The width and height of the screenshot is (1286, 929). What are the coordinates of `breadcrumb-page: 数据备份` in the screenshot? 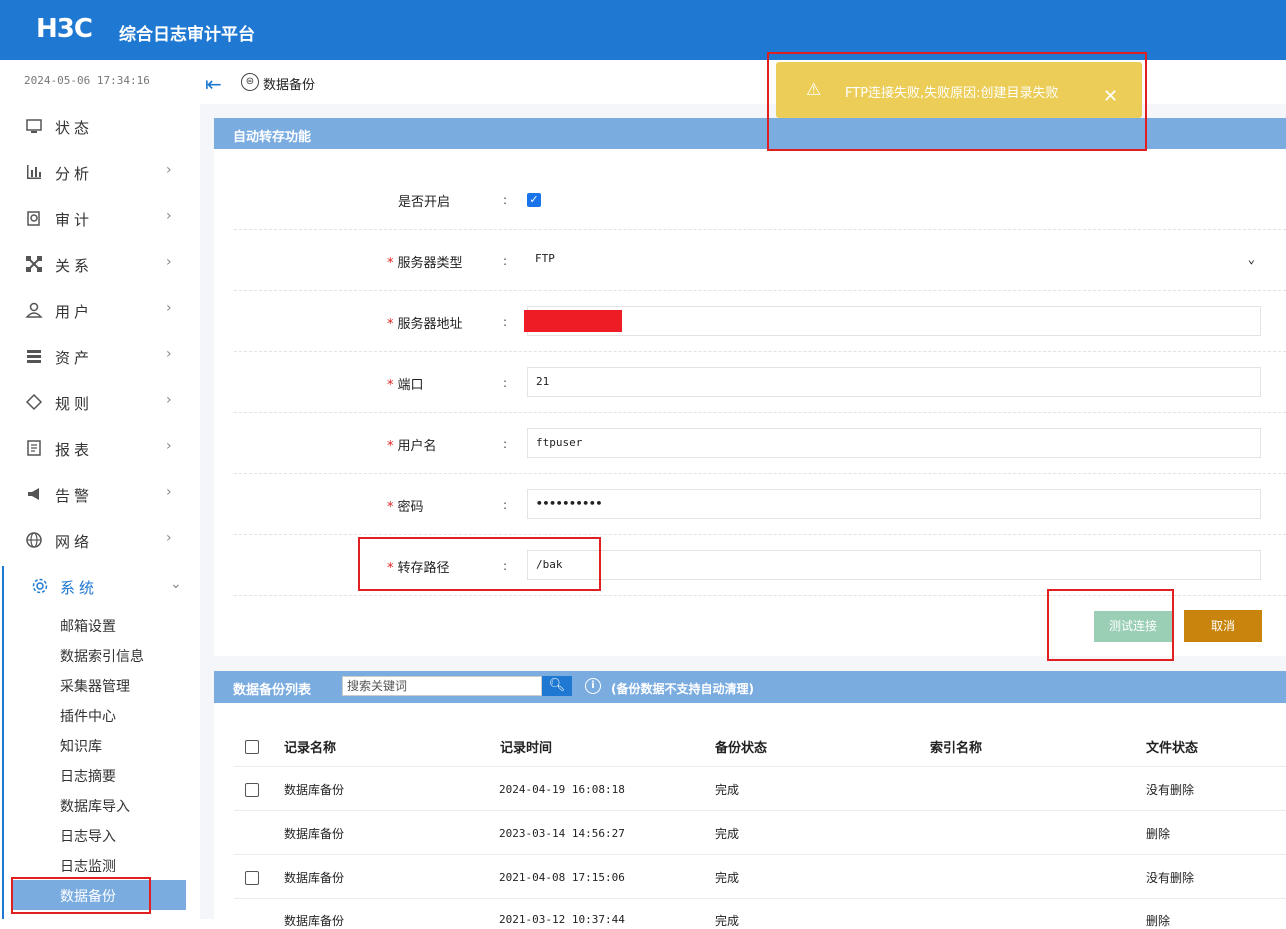 It's located at (289, 85).